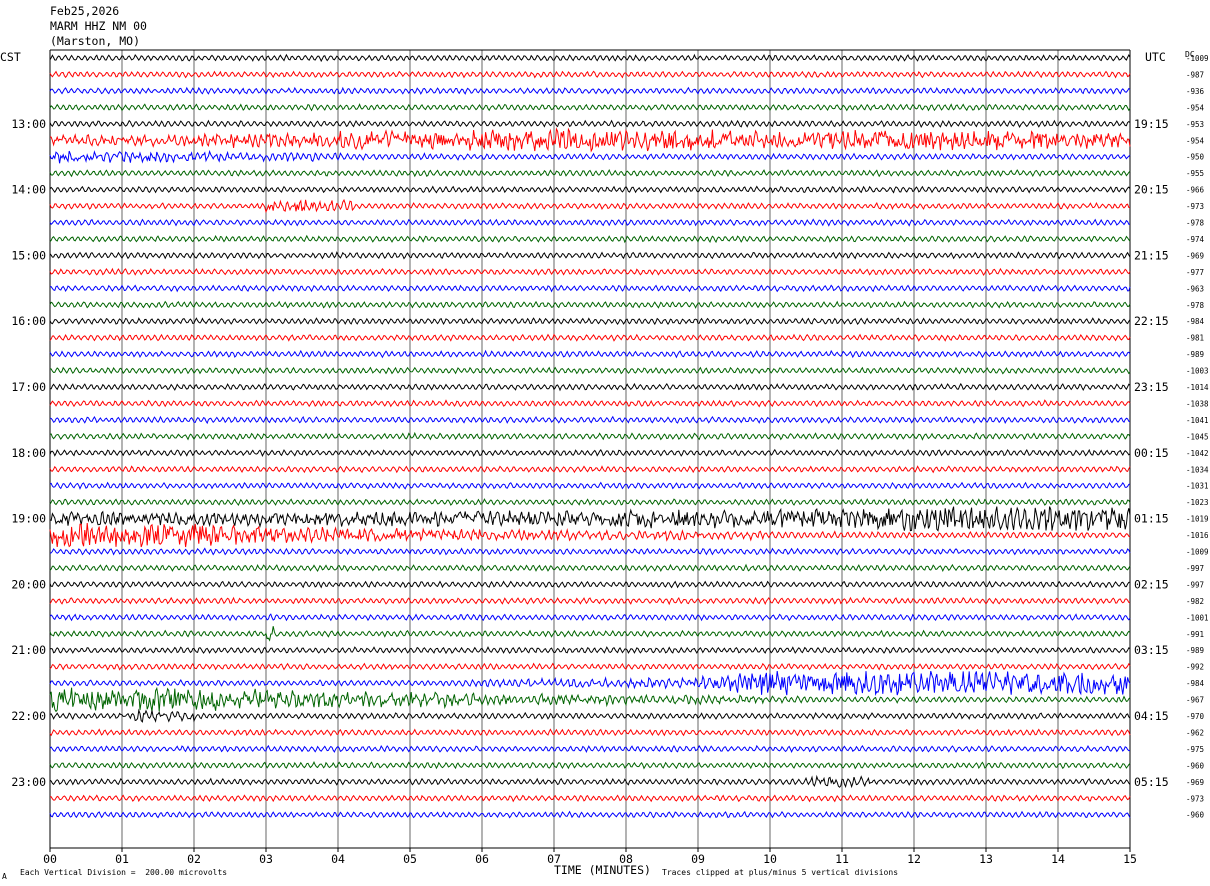 This screenshot has width=1210, height=886. What do you see at coordinates (1197, 552) in the screenshot?
I see `dc-offset-label: -1009` at bounding box center [1197, 552].